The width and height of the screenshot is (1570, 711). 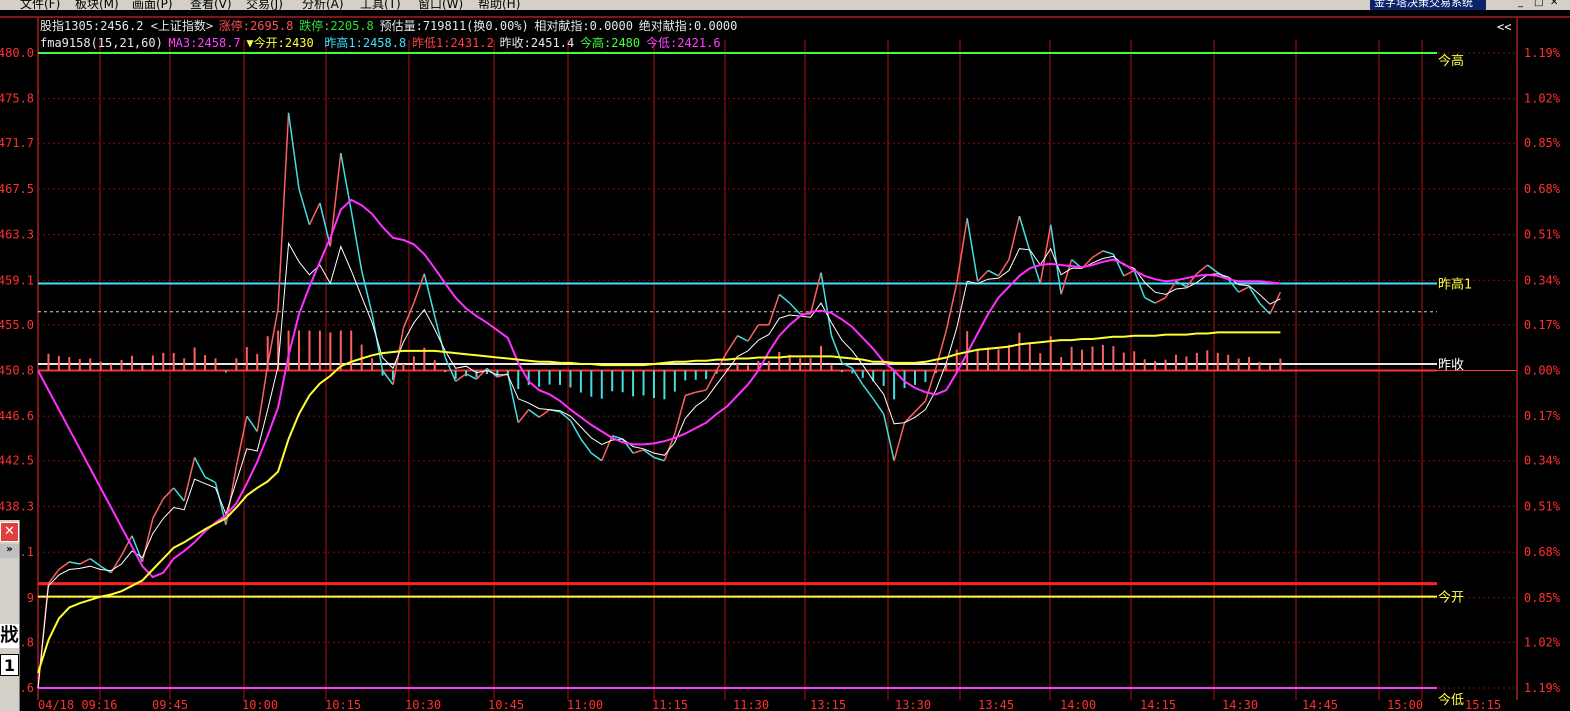 I want to click on close-icon: ✕, so click(x=9, y=532).